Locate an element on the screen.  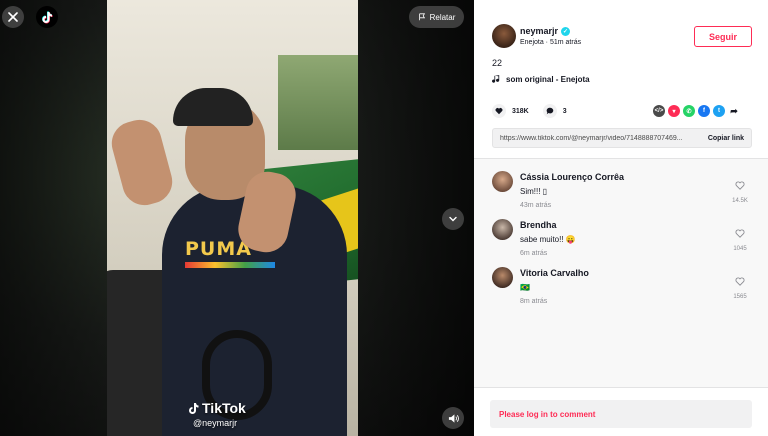
author-username: neymarjr is located at coordinates (539, 31).